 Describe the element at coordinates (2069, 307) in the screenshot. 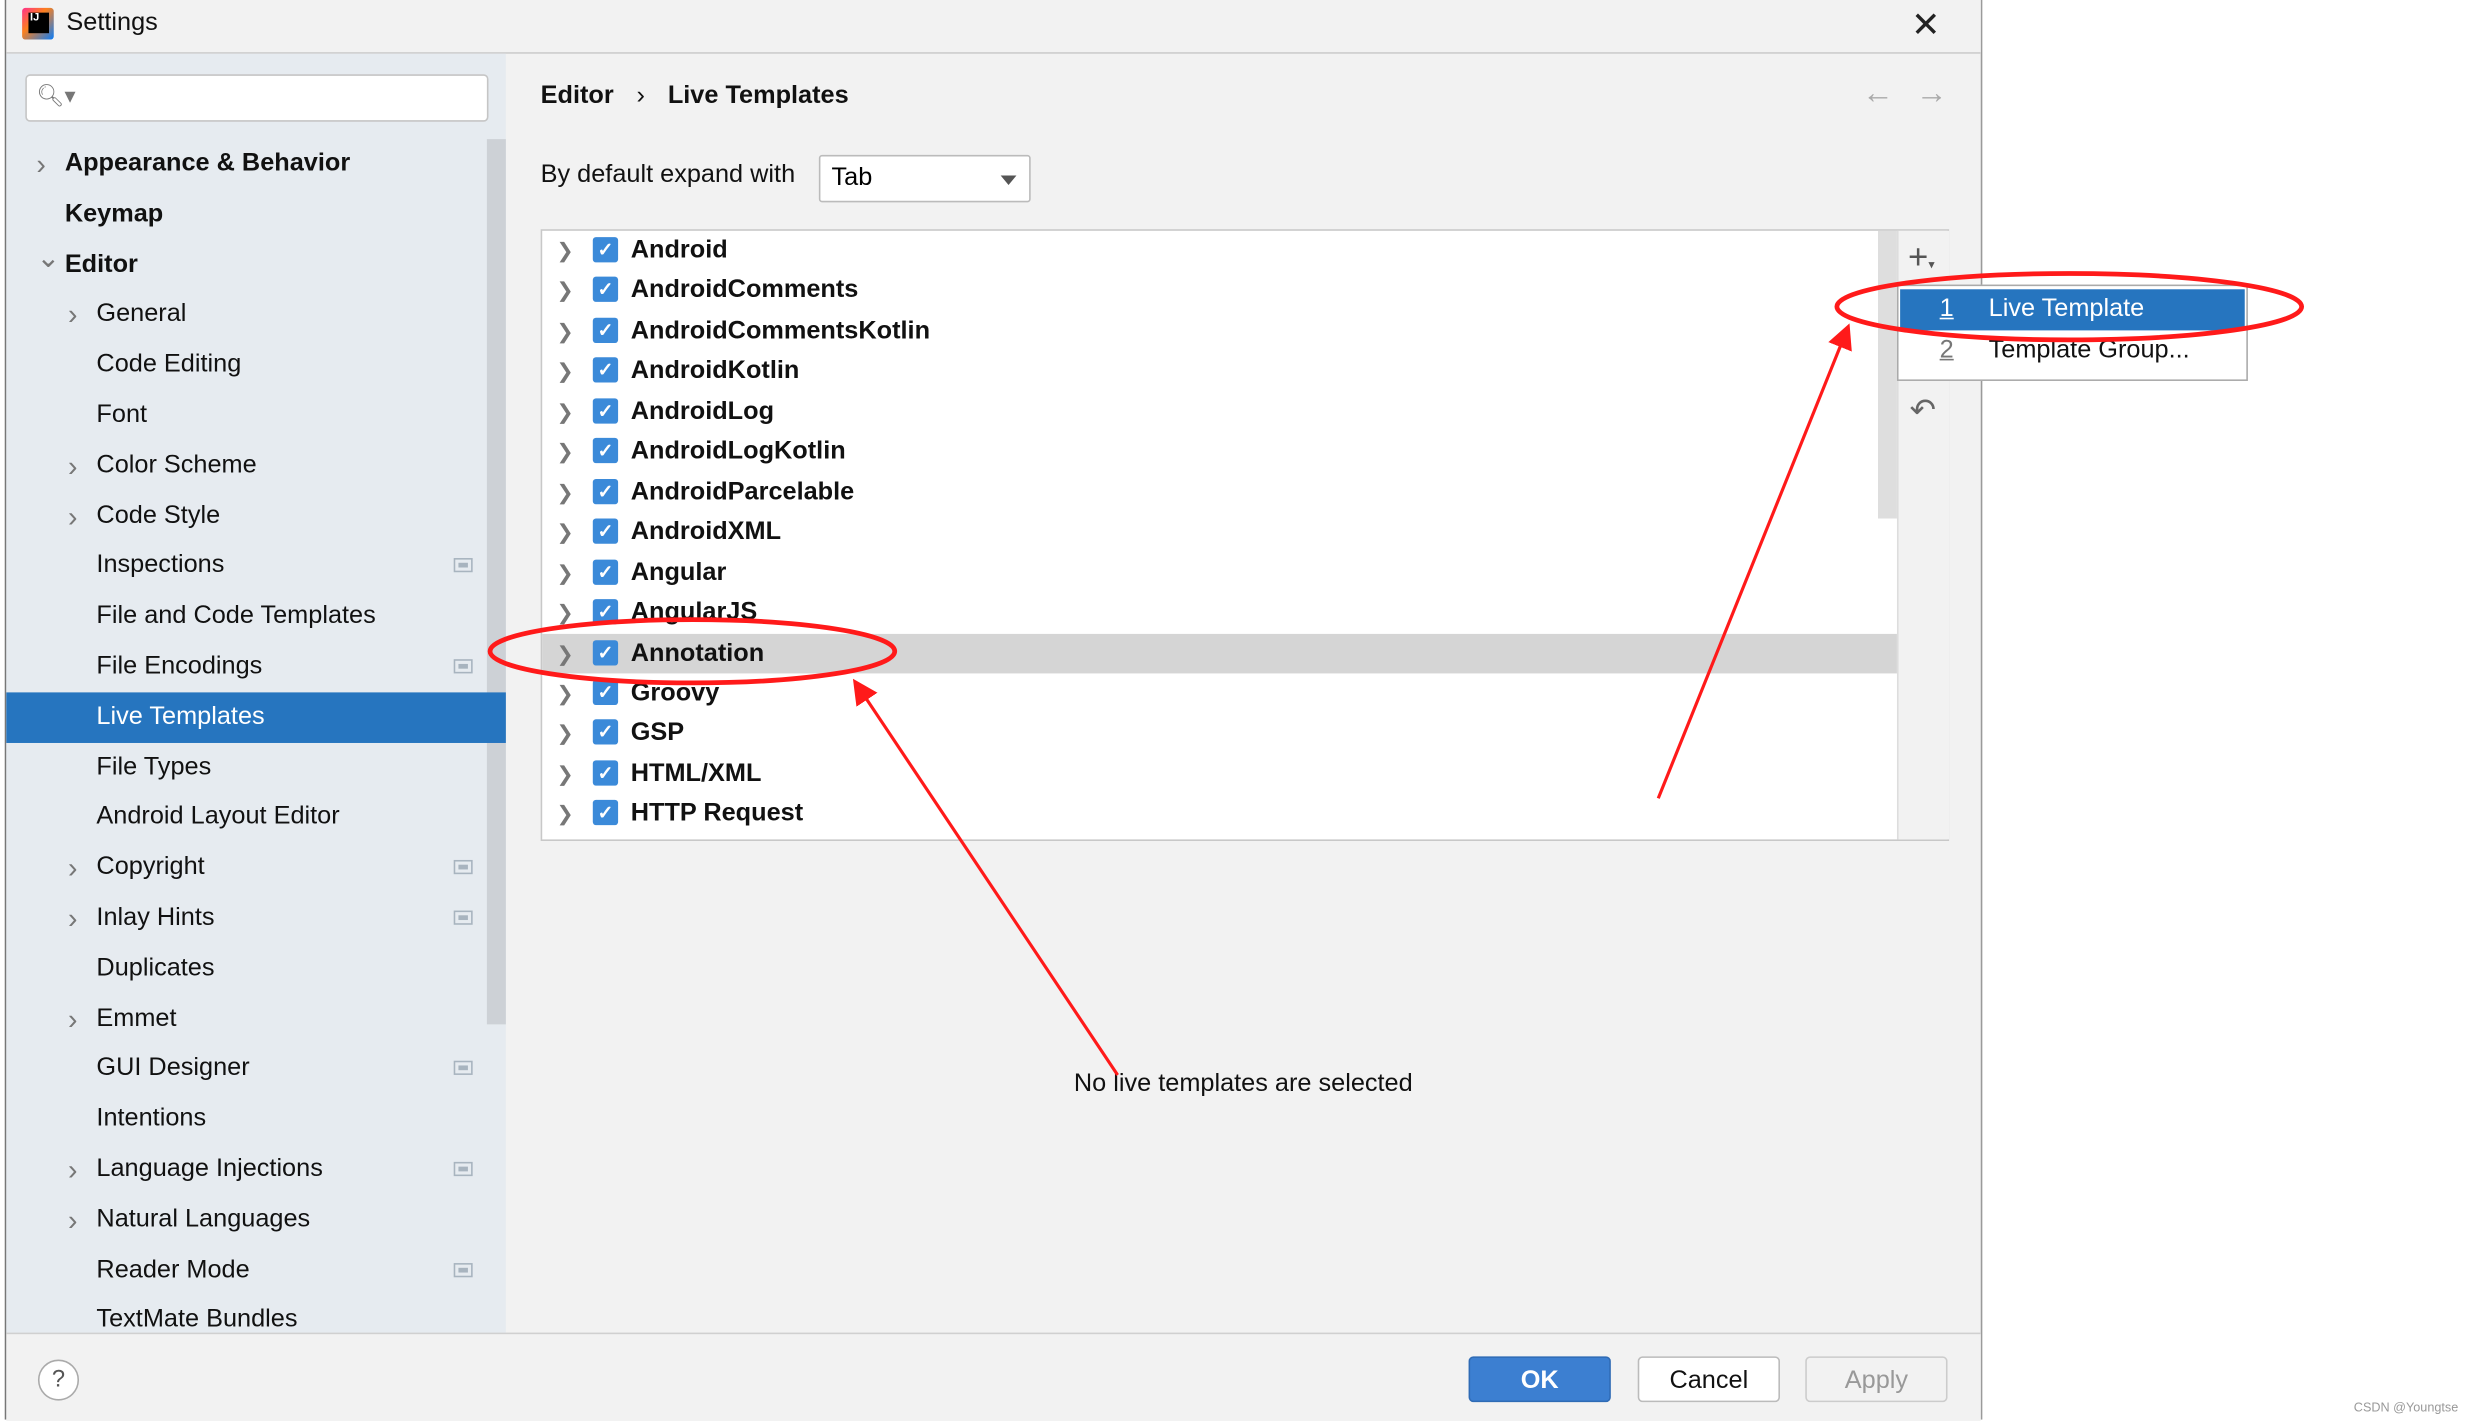

I see `annotation-ellipse-live-template` at that location.